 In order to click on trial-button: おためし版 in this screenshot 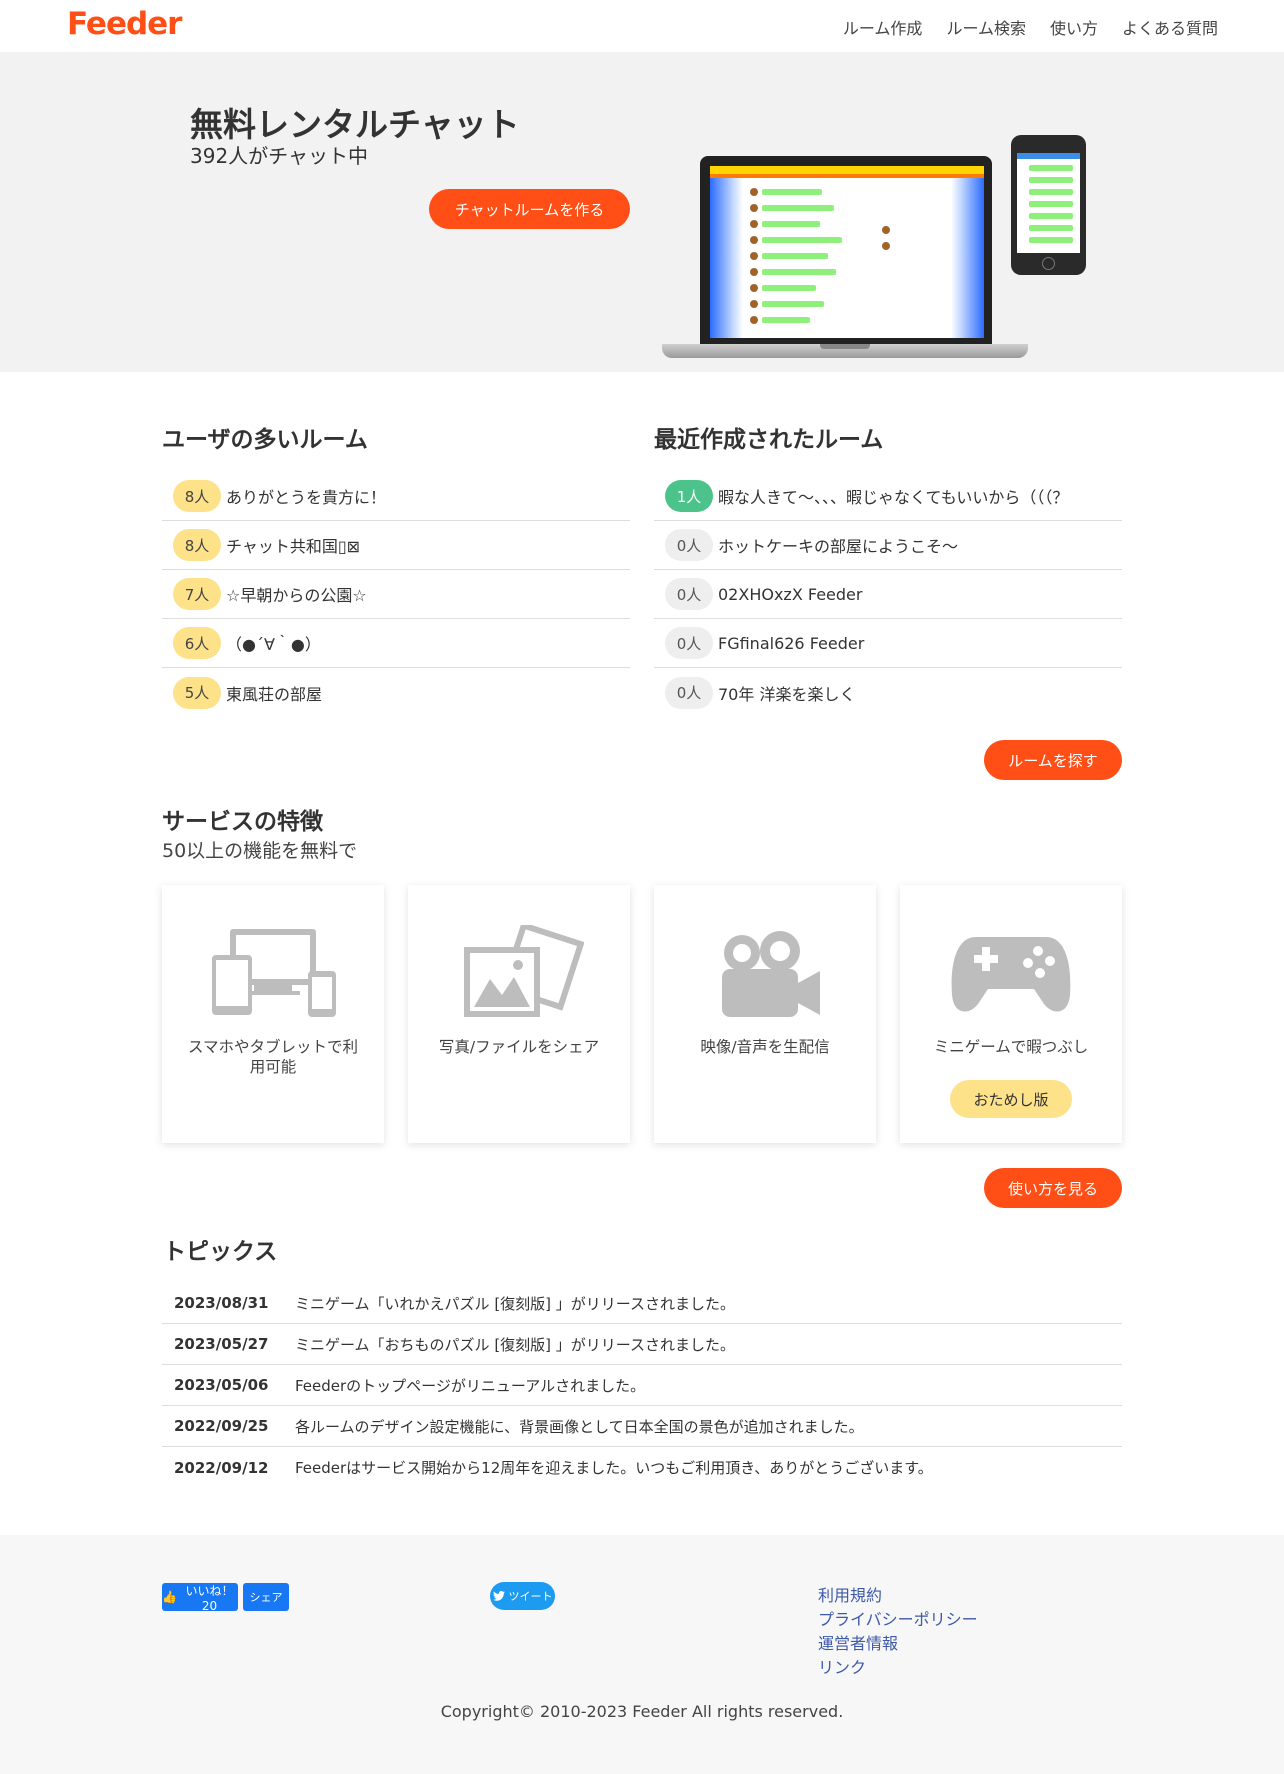, I will do `click(1011, 1099)`.